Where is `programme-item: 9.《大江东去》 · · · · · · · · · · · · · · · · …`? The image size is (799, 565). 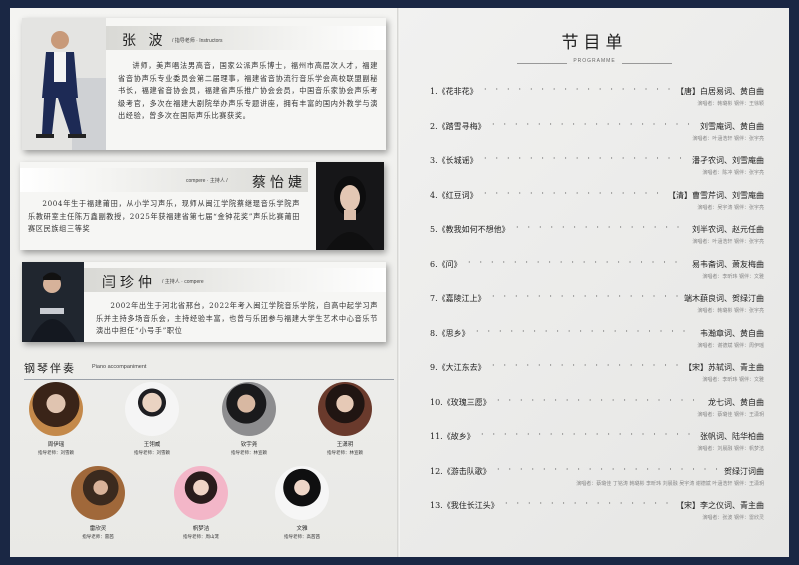 programme-item: 9.《大江东去》 · · · · · · · · · · · · · · · · … is located at coordinates (597, 372).